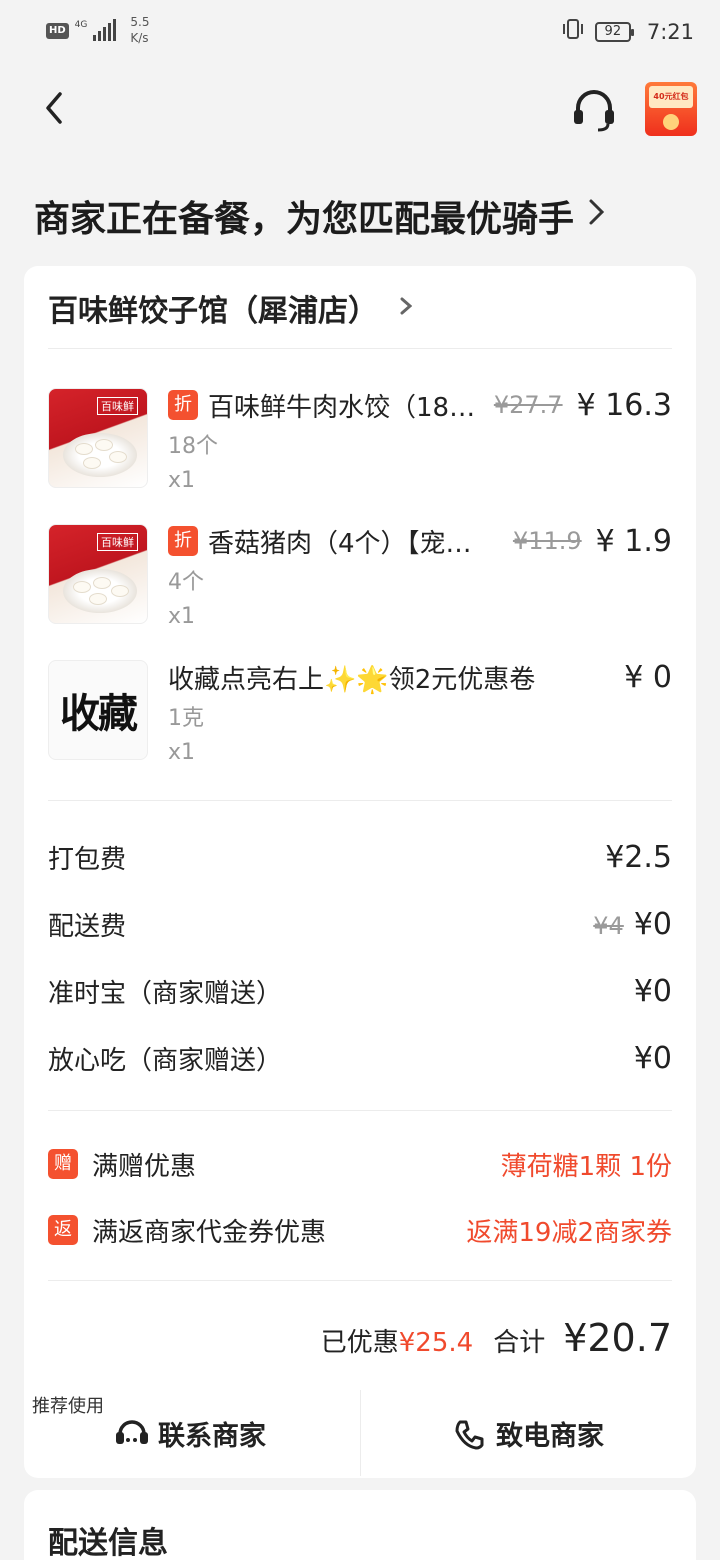 Image resolution: width=720 pixels, height=1560 pixels. I want to click on contact-bar: 推荐使用 联系商家 致电商家, so click(360, 1432).